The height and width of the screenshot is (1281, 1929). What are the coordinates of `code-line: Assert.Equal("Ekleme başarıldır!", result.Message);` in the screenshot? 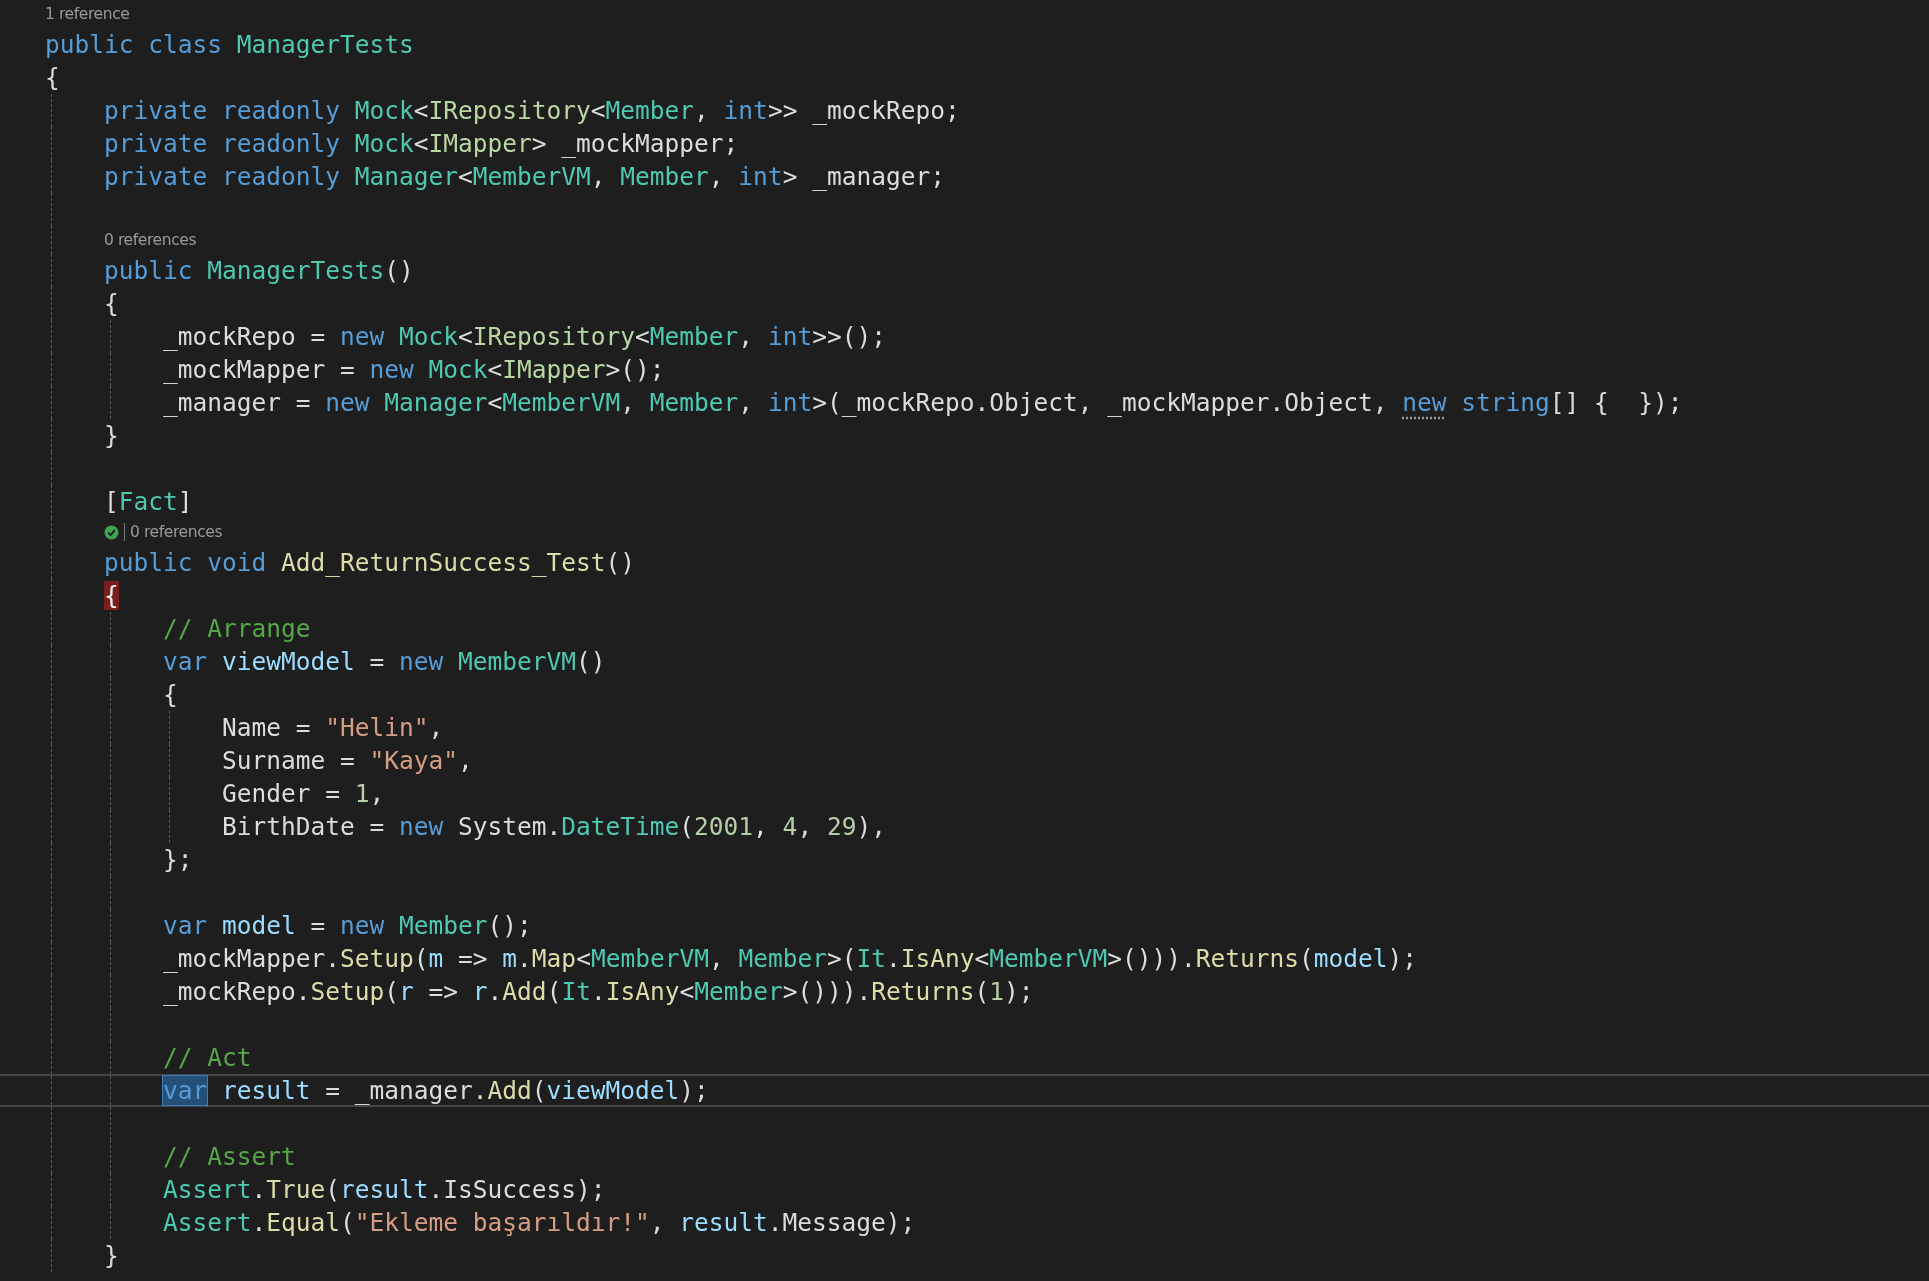 It's located at (539, 1222).